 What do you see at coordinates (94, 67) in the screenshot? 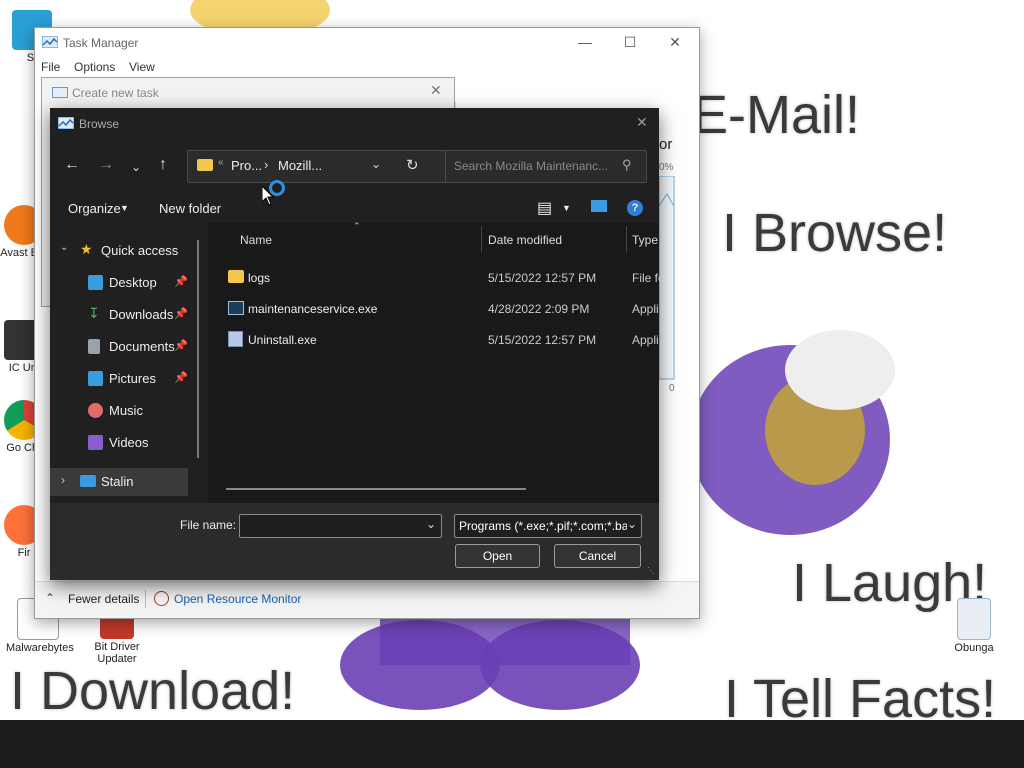
I see `menu-options: Options` at bounding box center [94, 67].